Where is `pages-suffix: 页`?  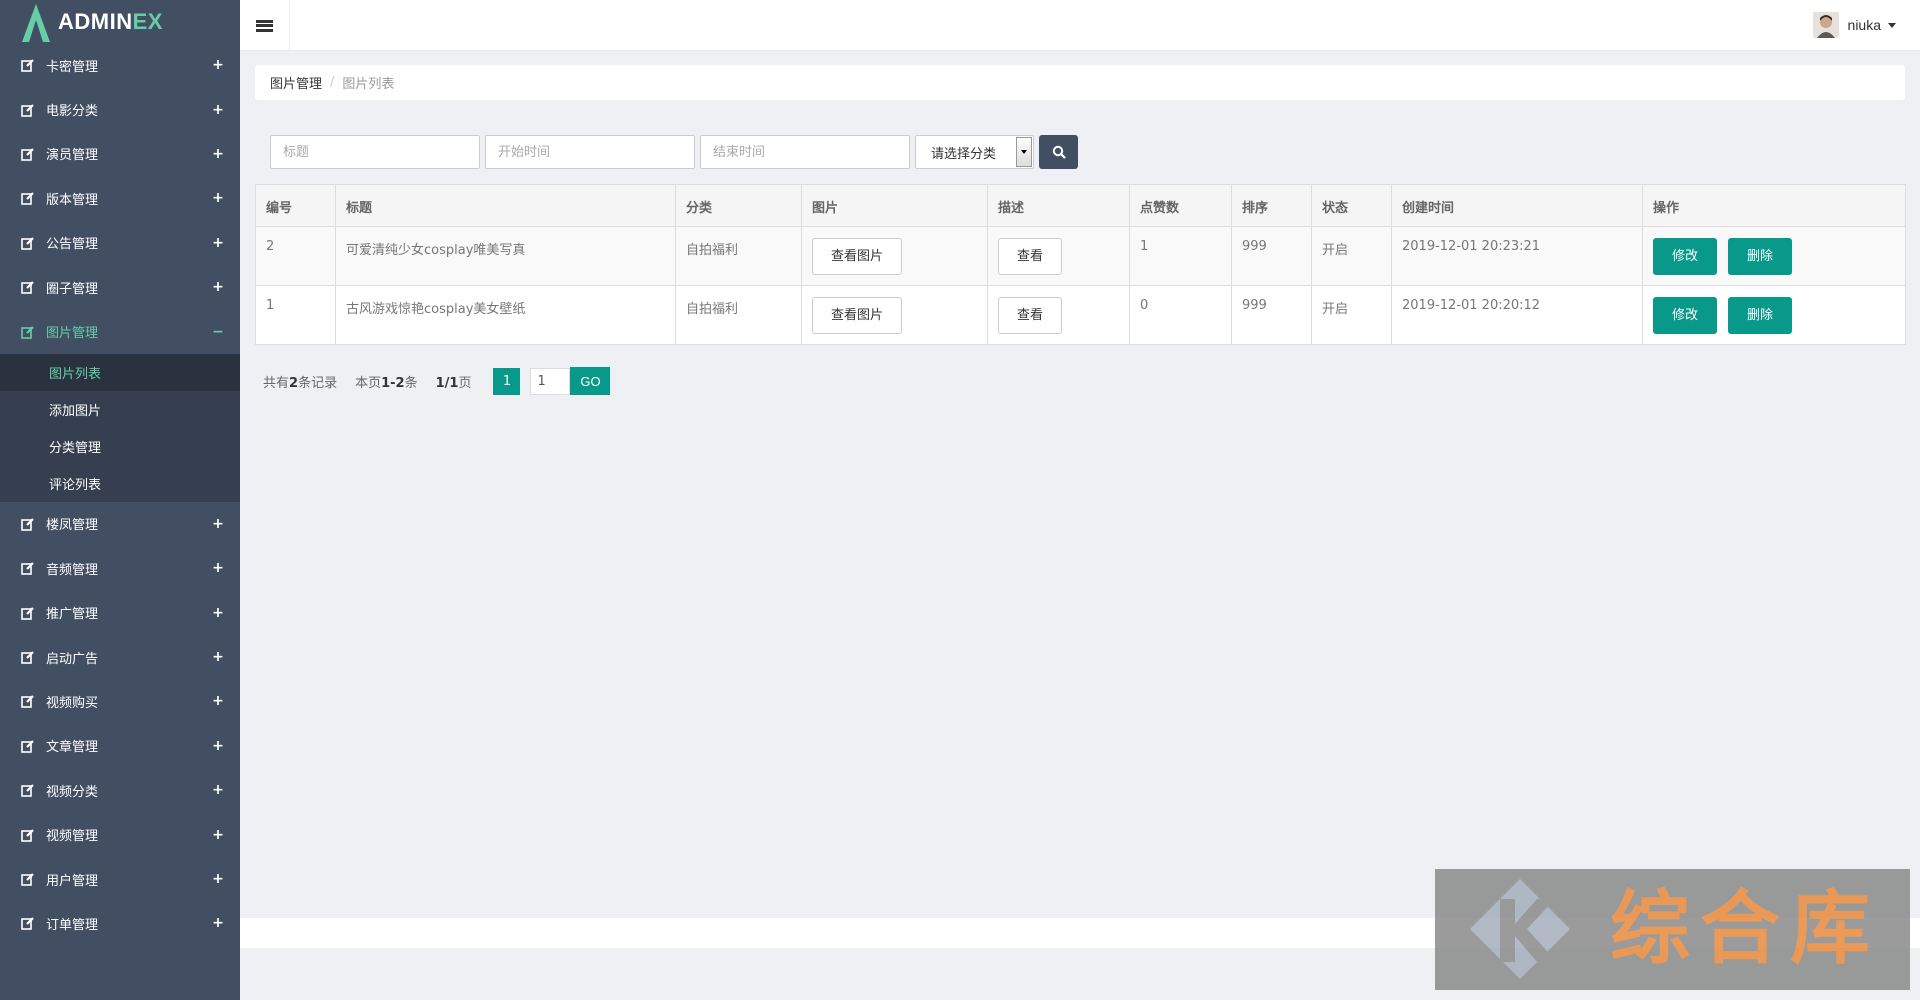 pages-suffix: 页 is located at coordinates (465, 383).